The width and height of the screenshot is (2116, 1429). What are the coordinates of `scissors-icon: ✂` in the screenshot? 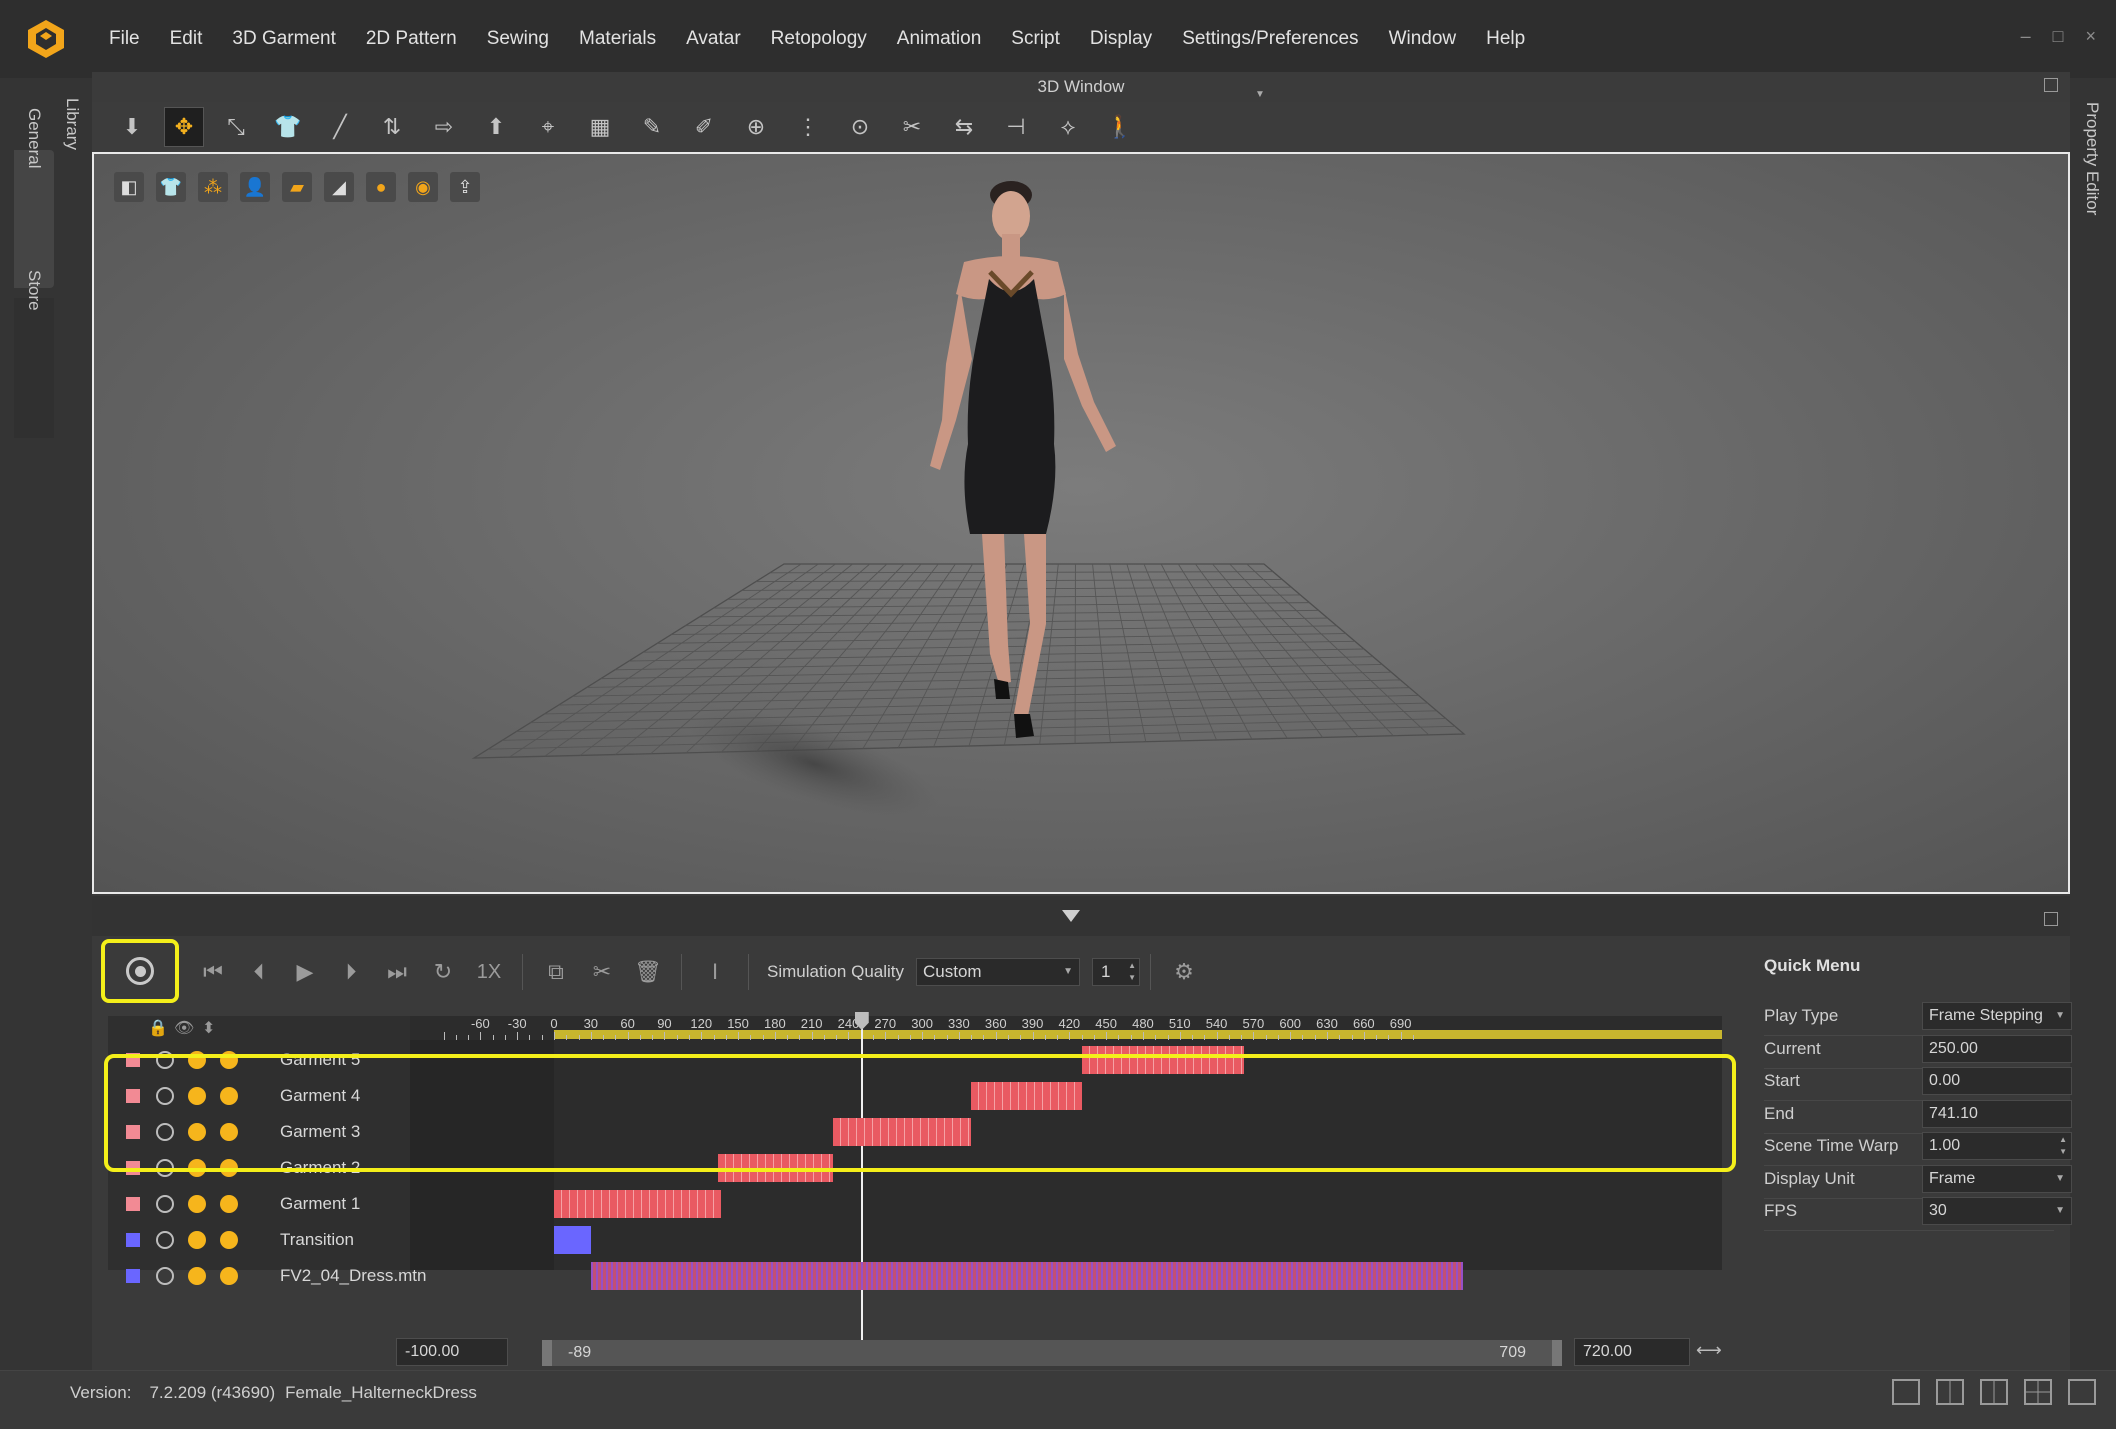 It's located at (602, 972).